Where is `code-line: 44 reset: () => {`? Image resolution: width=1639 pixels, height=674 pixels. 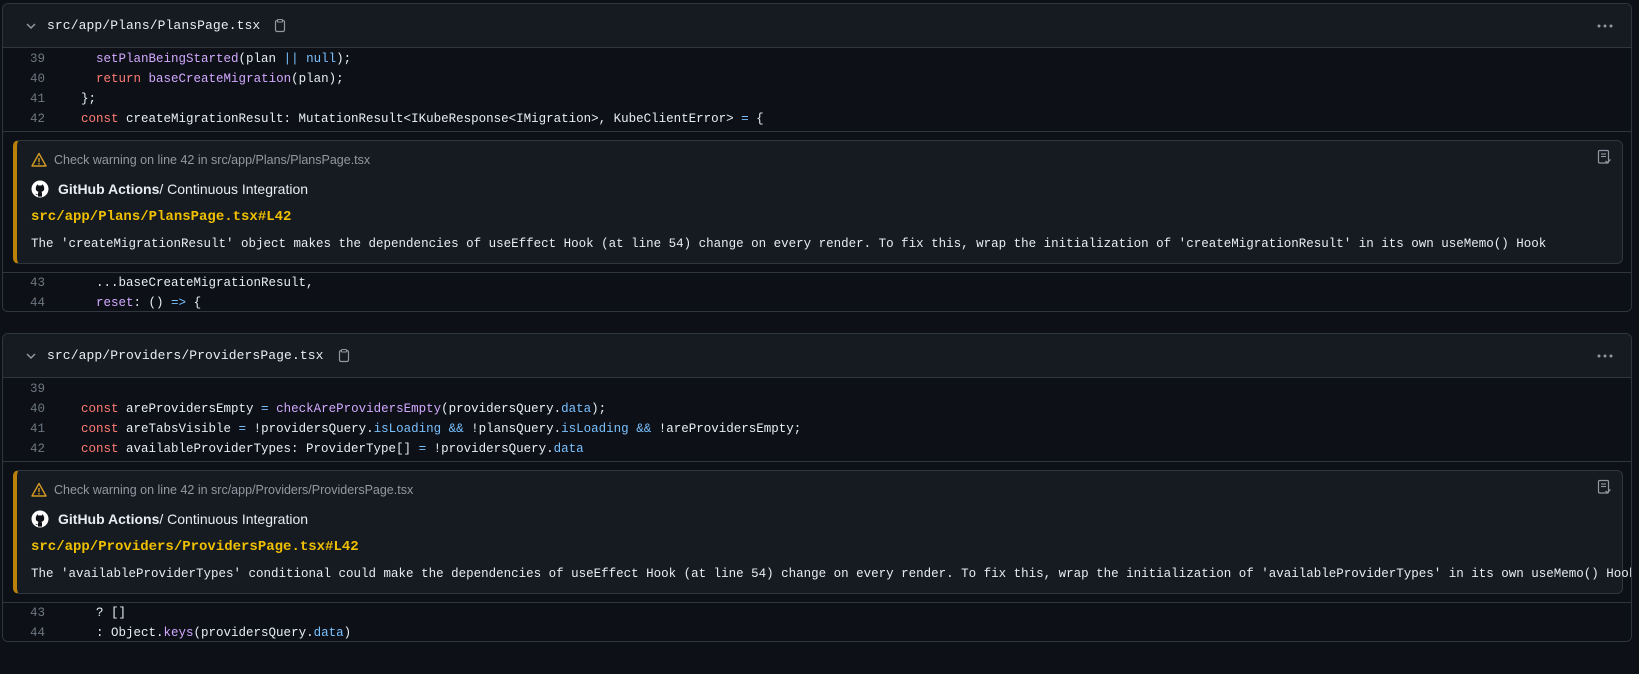
code-line: 44 reset: () => { is located at coordinates (817, 302).